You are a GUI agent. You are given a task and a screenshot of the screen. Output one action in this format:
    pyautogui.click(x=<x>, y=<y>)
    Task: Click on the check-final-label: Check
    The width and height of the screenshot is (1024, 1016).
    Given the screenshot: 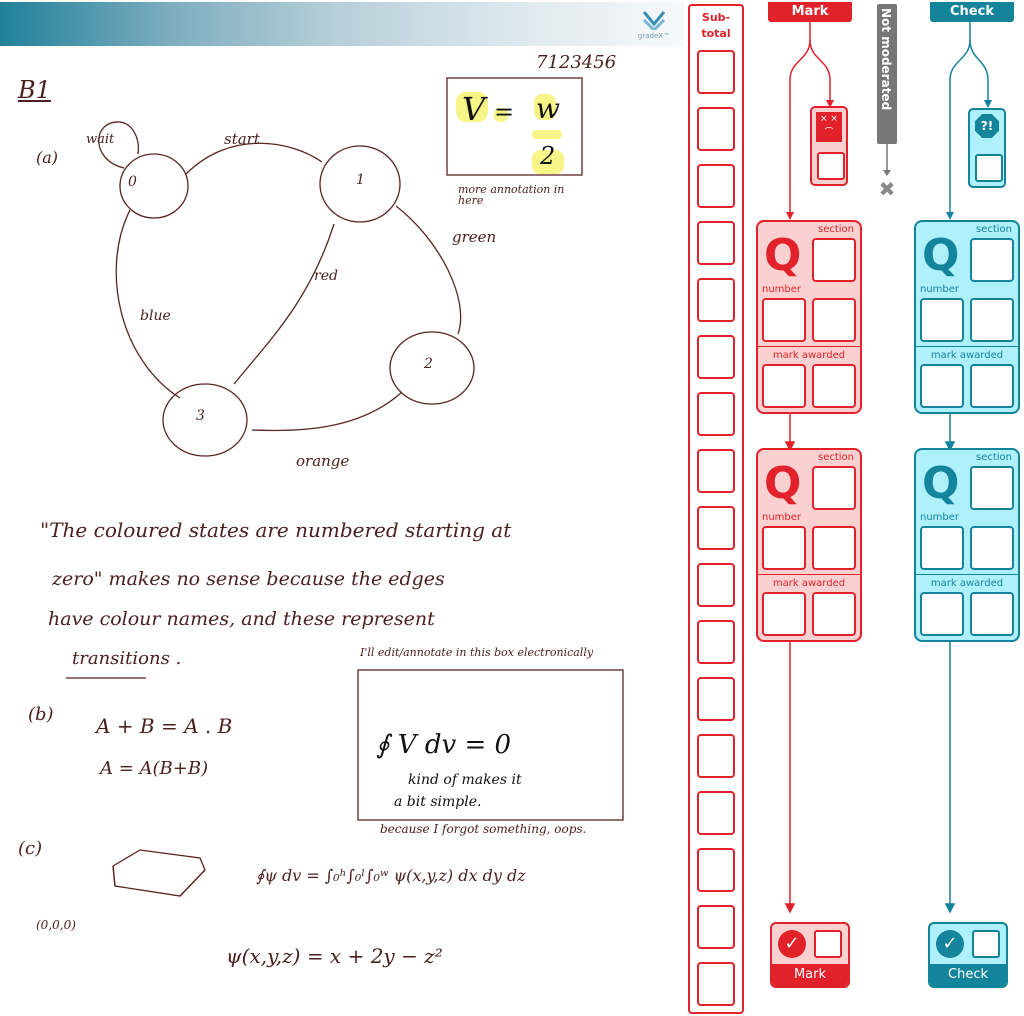 What is the action you would take?
    pyautogui.click(x=968, y=975)
    